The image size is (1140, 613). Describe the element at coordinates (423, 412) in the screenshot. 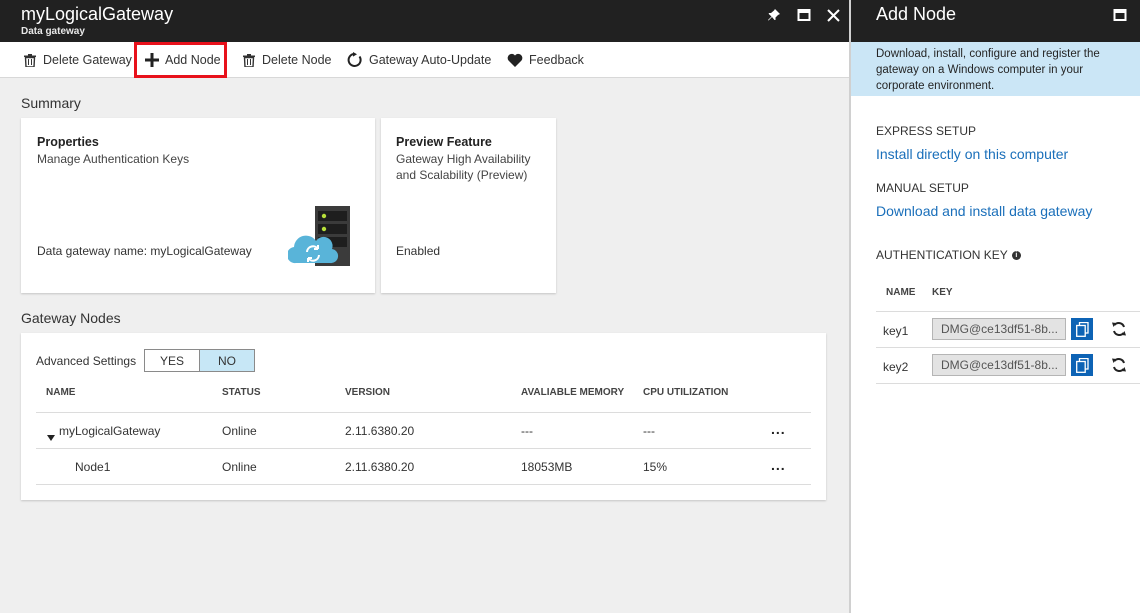

I see `header-divider` at that location.